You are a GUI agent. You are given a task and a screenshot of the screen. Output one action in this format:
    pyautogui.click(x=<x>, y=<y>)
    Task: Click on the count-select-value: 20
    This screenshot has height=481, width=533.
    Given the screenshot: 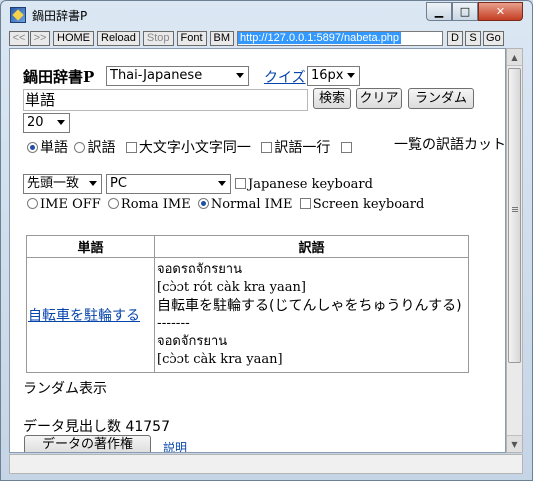 What is the action you would take?
    pyautogui.click(x=35, y=122)
    